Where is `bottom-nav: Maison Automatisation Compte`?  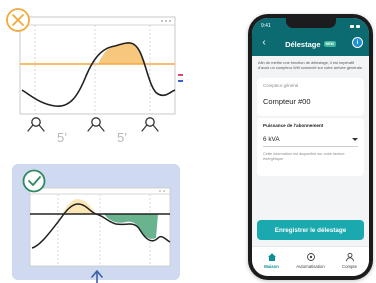
bottom-nav: Maison Automatisation Compte is located at coordinates (310, 261).